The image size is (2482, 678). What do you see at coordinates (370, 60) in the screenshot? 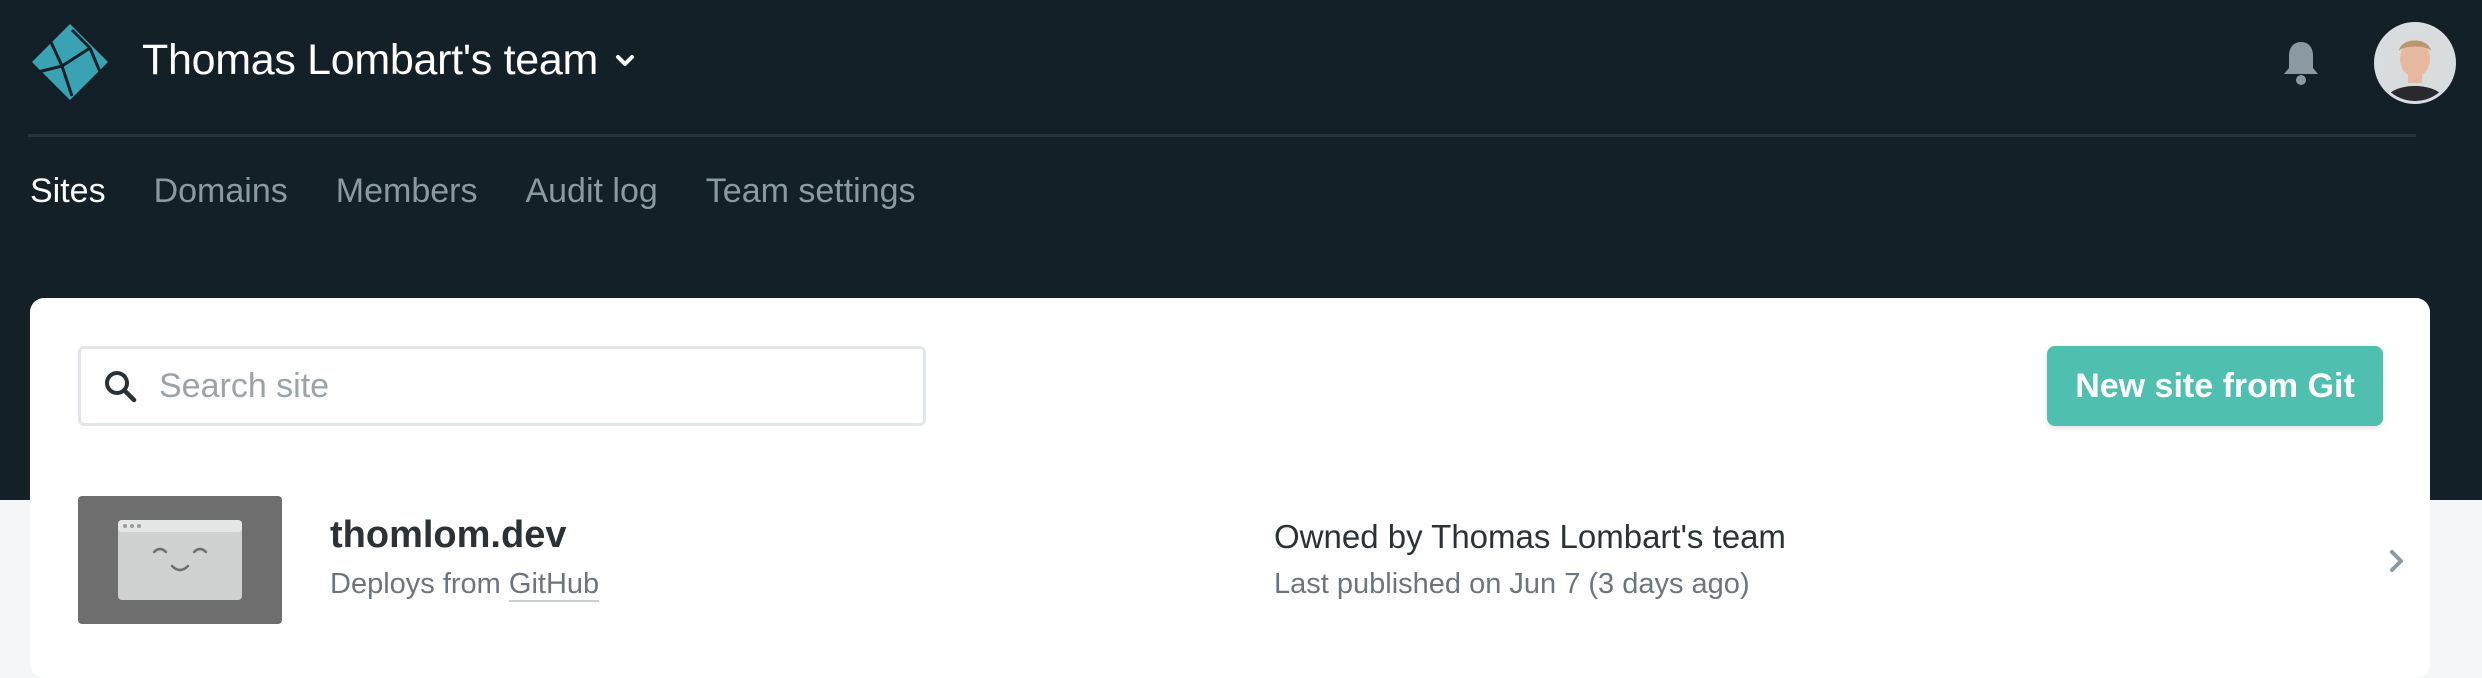
I see `team-name: Thomas Lombart's team` at bounding box center [370, 60].